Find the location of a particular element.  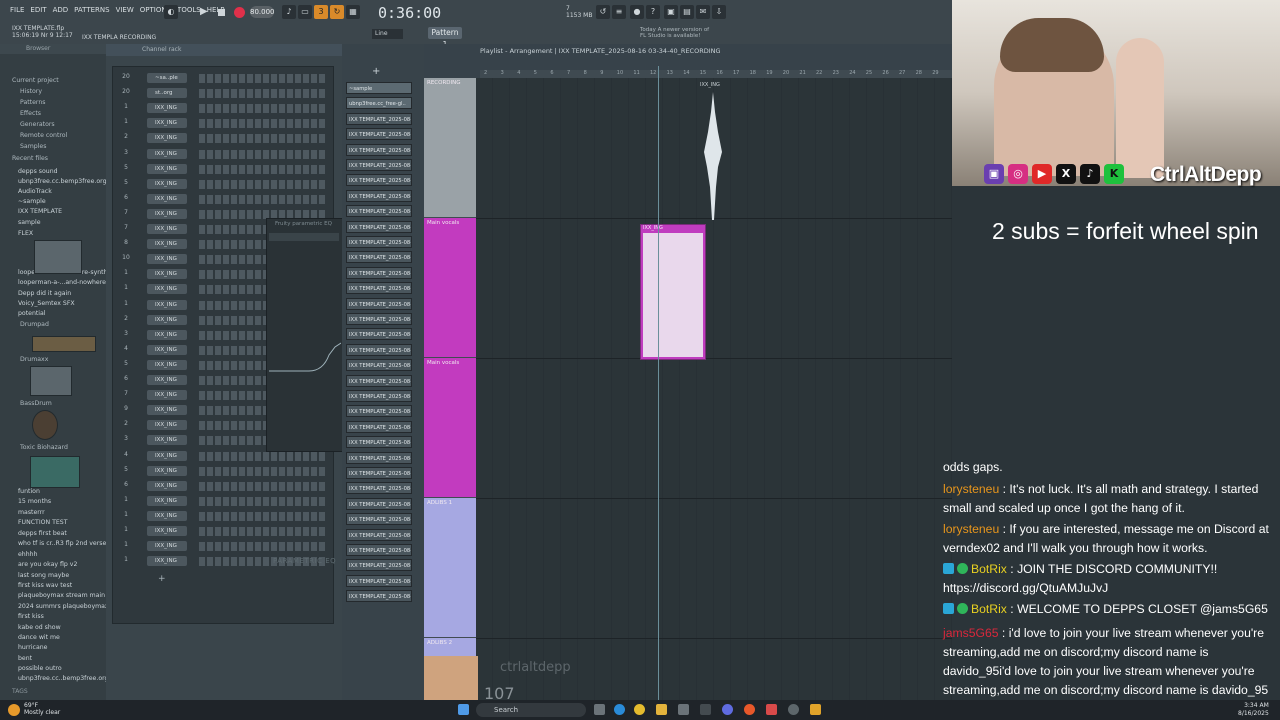

parametric-eq-window: Fruity parametric EQ PARAMETRIC EQ is located at coordinates (305, 391).